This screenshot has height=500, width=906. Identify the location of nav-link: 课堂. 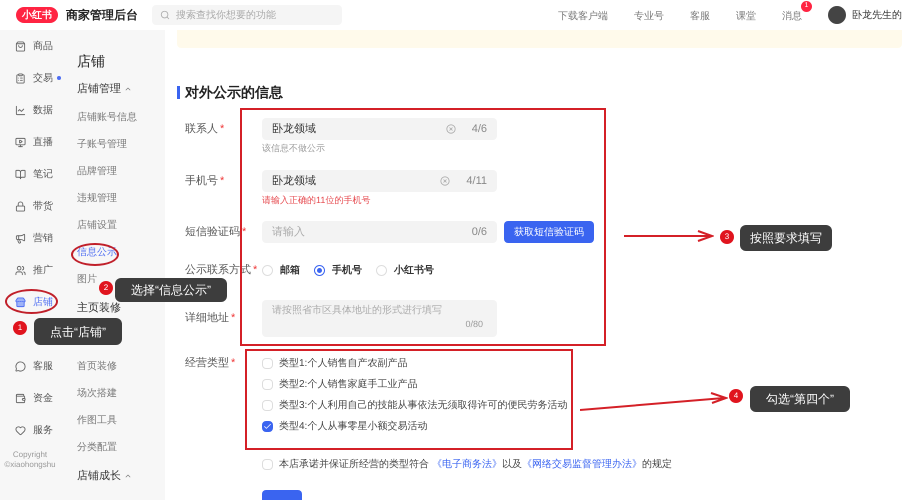
(746, 16).